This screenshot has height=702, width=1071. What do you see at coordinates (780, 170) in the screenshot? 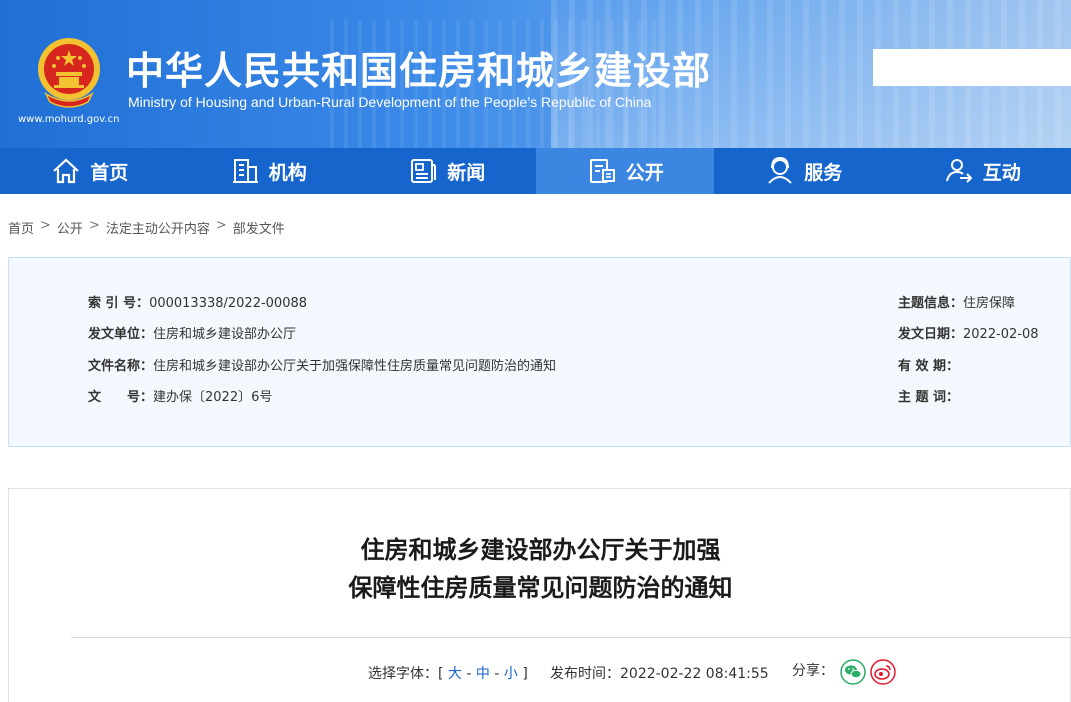
I see `service-icon` at bounding box center [780, 170].